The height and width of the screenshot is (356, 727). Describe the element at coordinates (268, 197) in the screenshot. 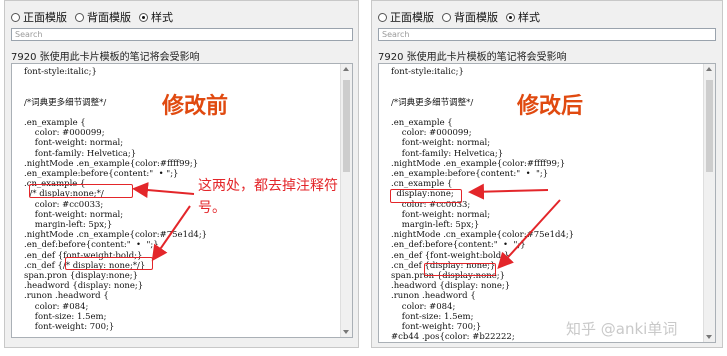

I see `annotation-note: 这两处，都去掉注释符号。` at that location.